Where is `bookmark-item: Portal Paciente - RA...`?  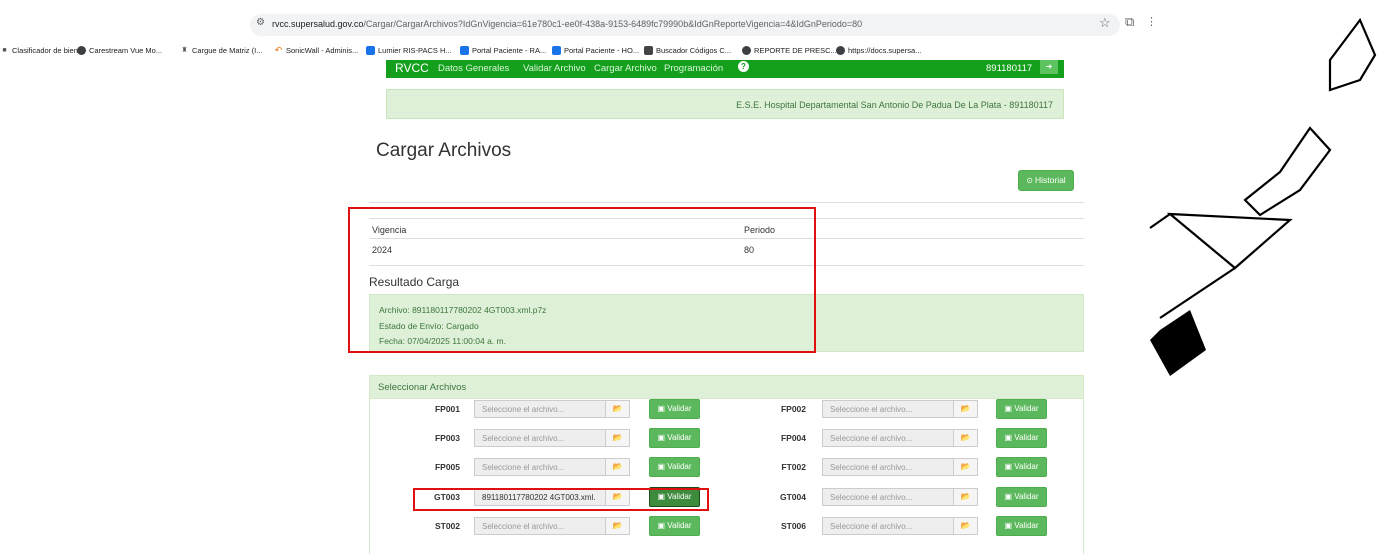 bookmark-item: Portal Paciente - RA... is located at coordinates (503, 50).